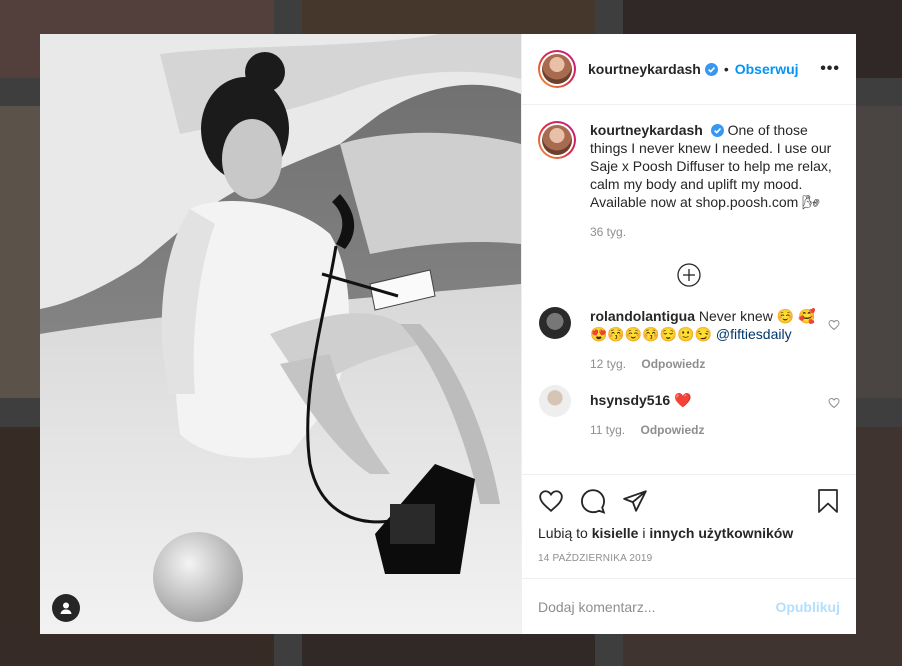 Image resolution: width=902 pixels, height=666 pixels. Describe the element at coordinates (689, 558) in the screenshot. I see `post-date: 14 PAŹDZIERNIKA 2019` at that location.